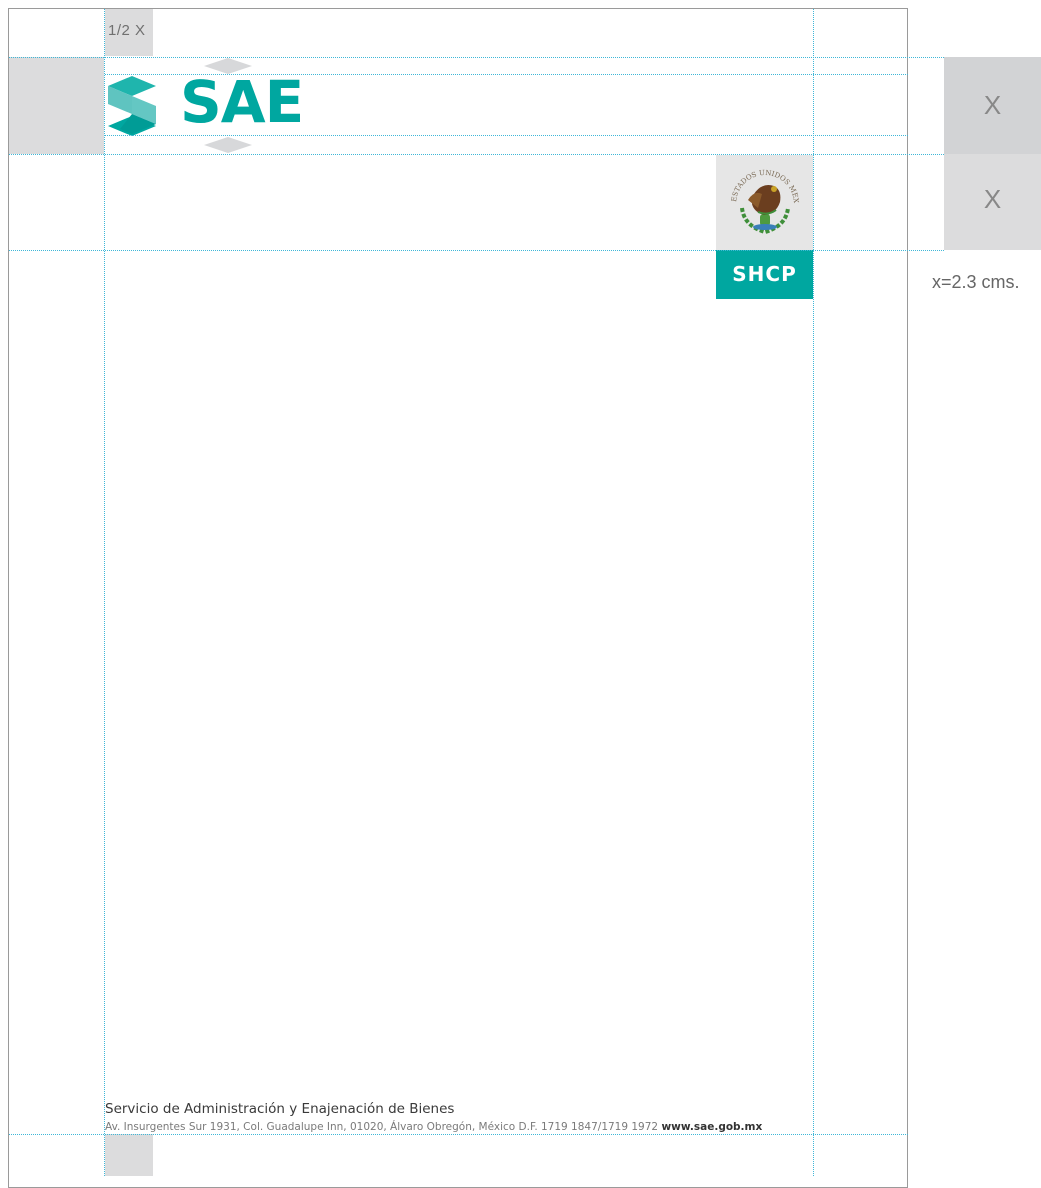  I want to click on x-label-bottom: X, so click(992, 199).